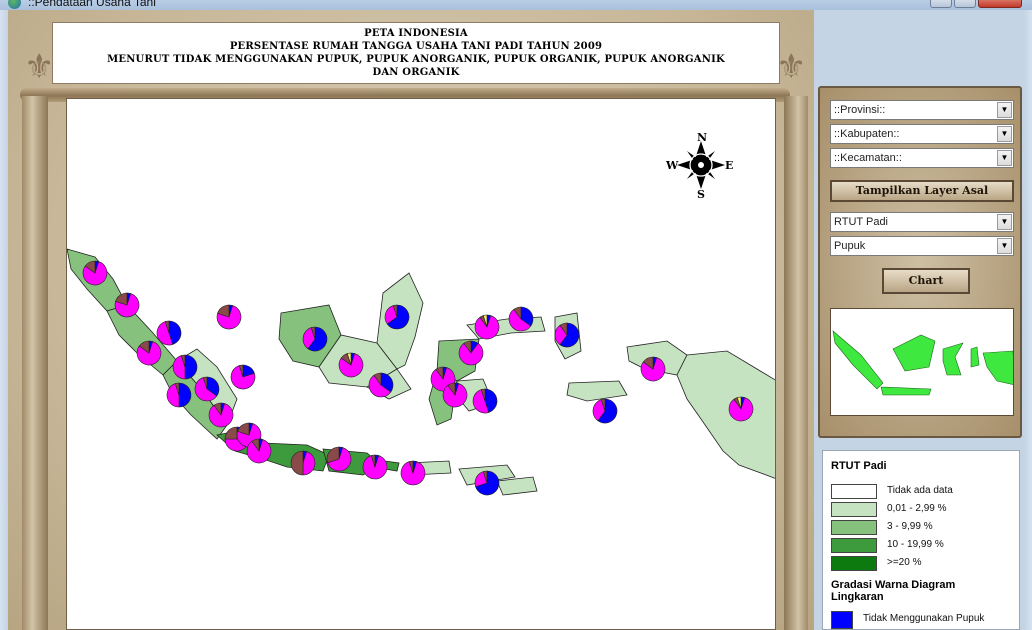  What do you see at coordinates (861, 222) in the screenshot?
I see `variable-value: RTUT Padi` at bounding box center [861, 222].